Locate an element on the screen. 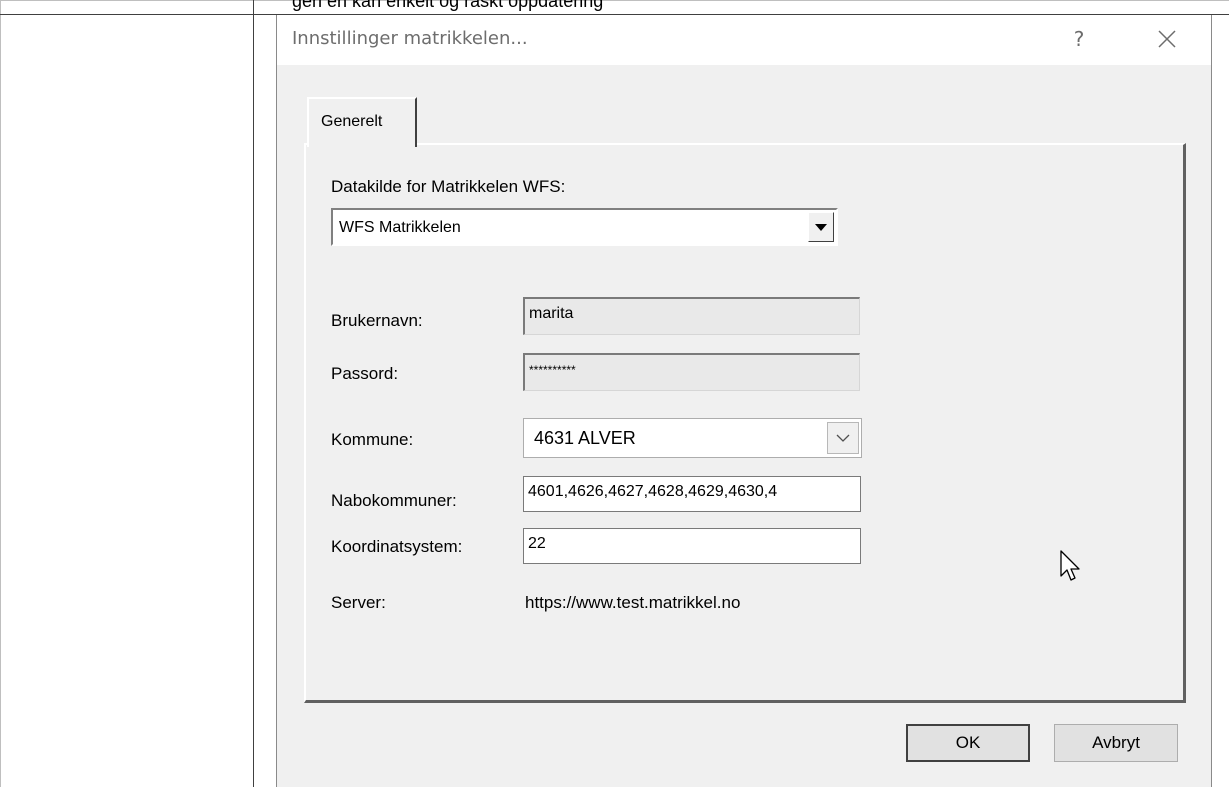 This screenshot has width=1229, height=787. close-icon is located at coordinates (1167, 39).